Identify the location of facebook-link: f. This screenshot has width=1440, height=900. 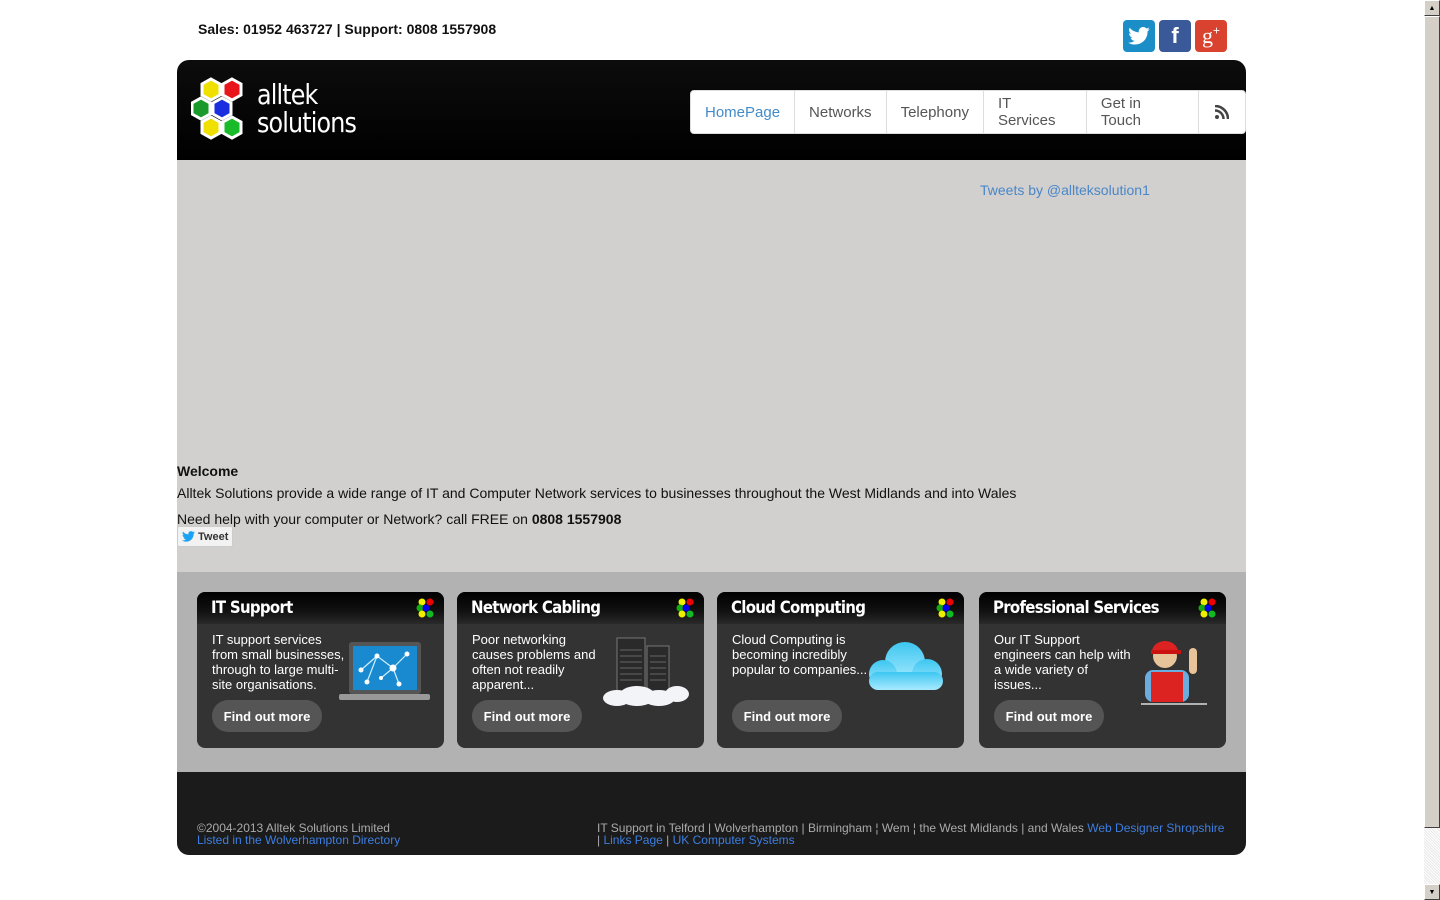
(1175, 36).